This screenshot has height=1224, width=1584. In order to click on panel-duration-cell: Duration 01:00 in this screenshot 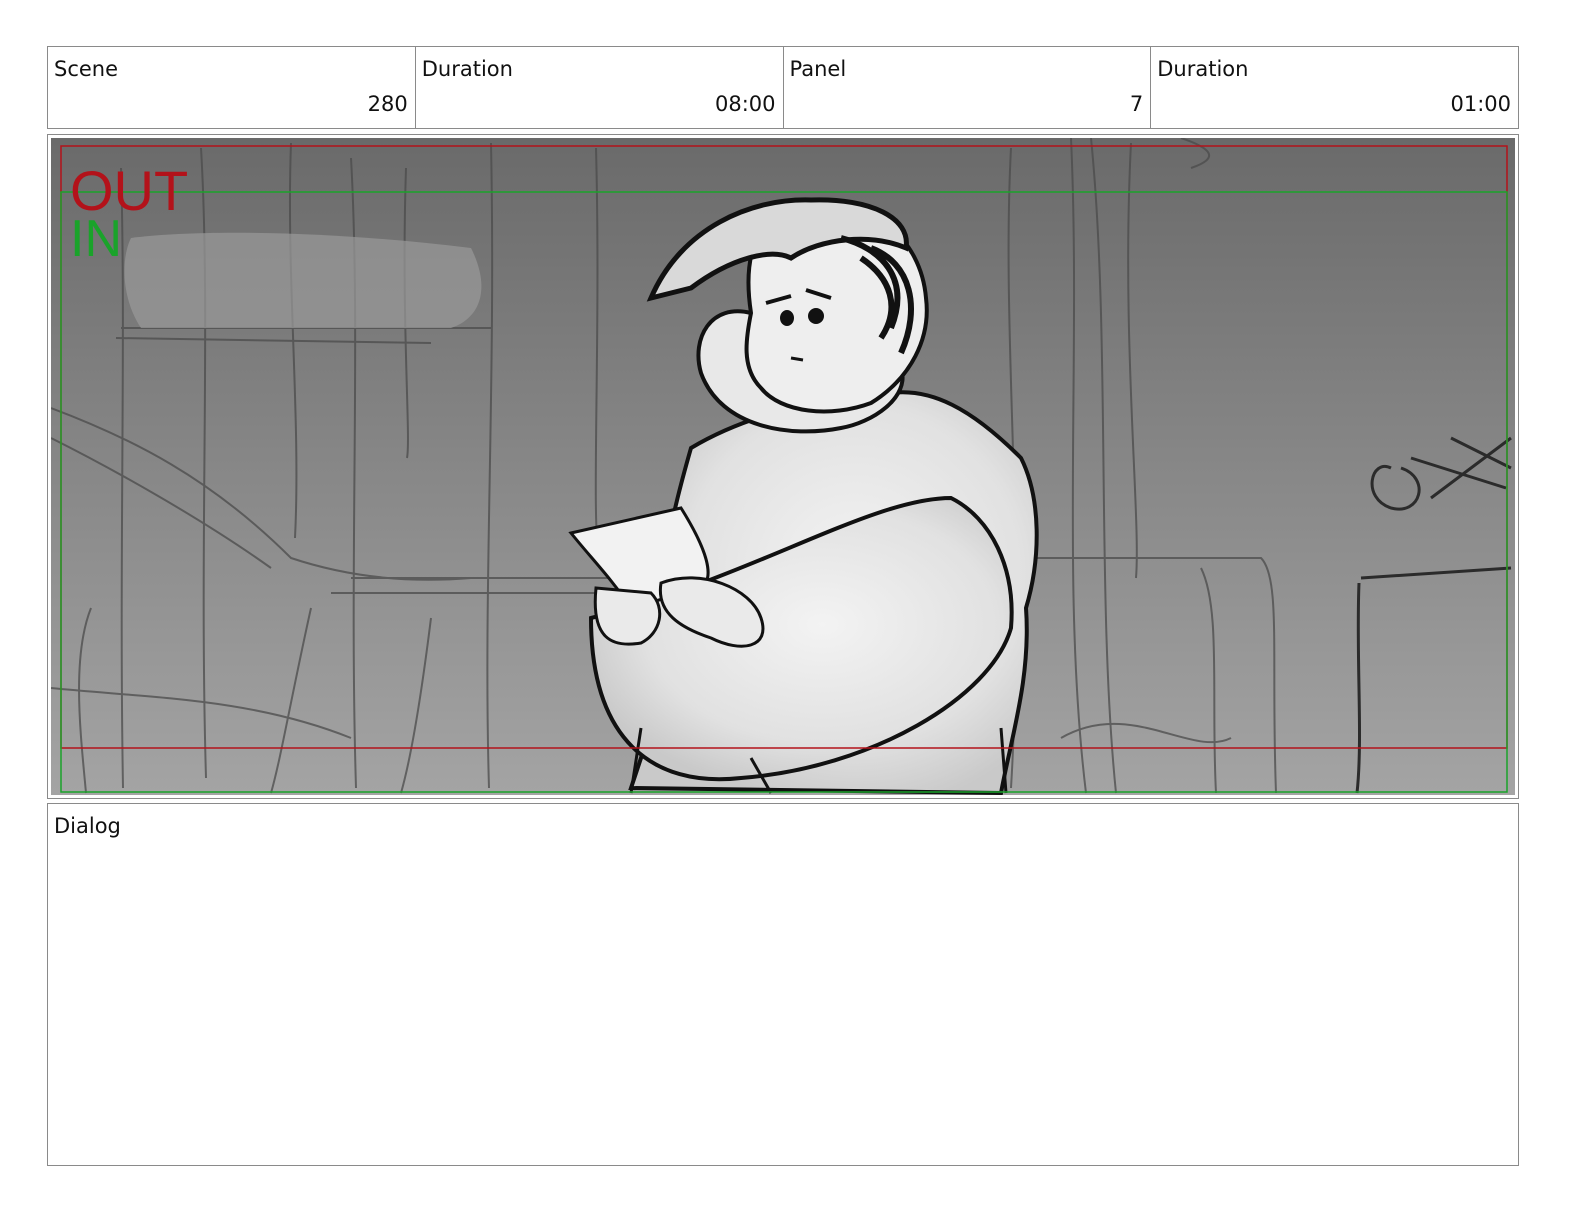, I will do `click(1334, 87)`.